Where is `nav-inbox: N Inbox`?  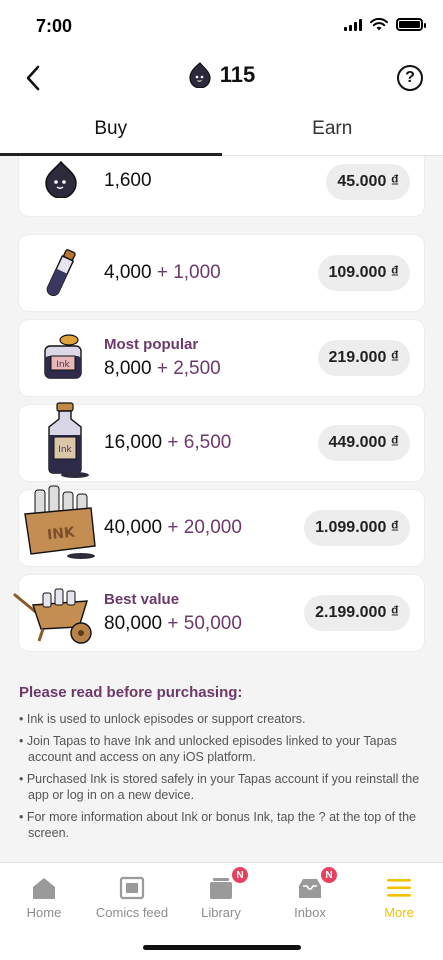
nav-inbox: N Inbox is located at coordinates (310, 892).